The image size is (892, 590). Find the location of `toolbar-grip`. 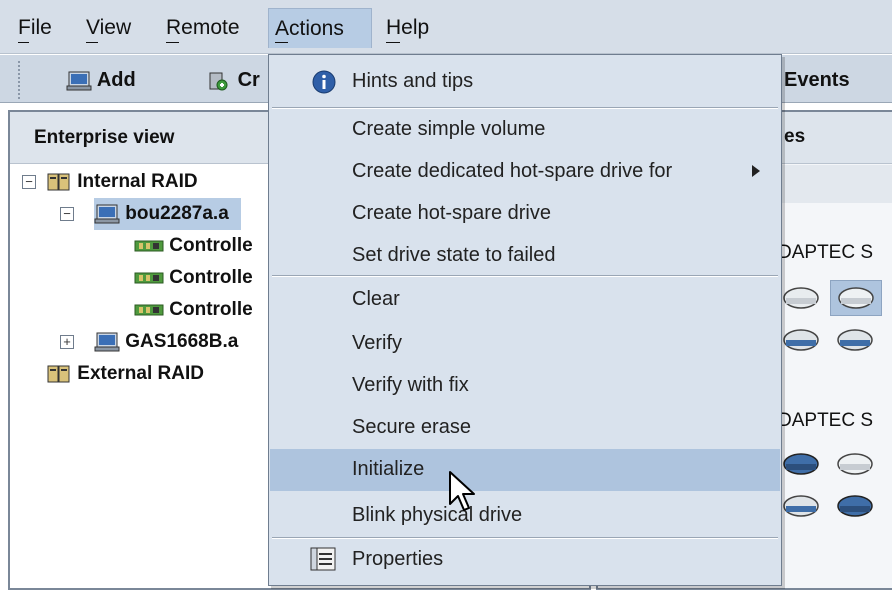

toolbar-grip is located at coordinates (20, 80).